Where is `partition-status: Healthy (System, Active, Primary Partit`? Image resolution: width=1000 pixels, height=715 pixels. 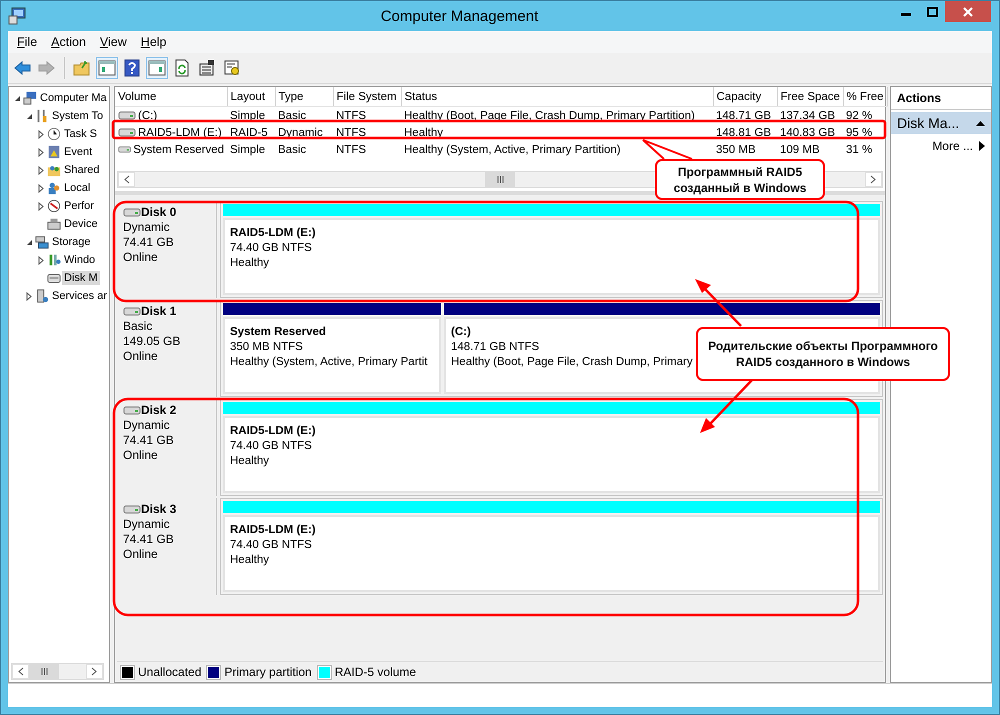 partition-status: Healthy (System, Active, Primary Partit is located at coordinates (329, 362).